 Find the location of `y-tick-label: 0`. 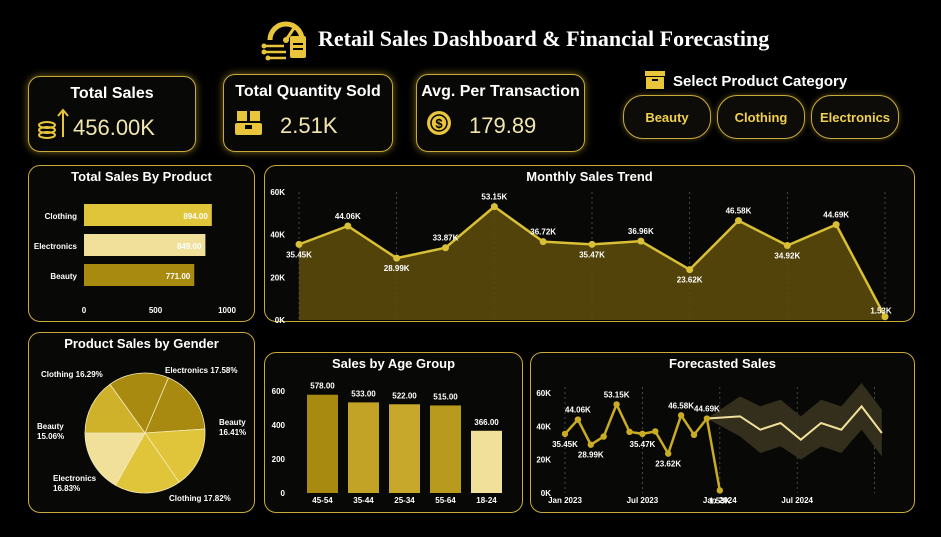

y-tick-label: 0 is located at coordinates (283, 493).